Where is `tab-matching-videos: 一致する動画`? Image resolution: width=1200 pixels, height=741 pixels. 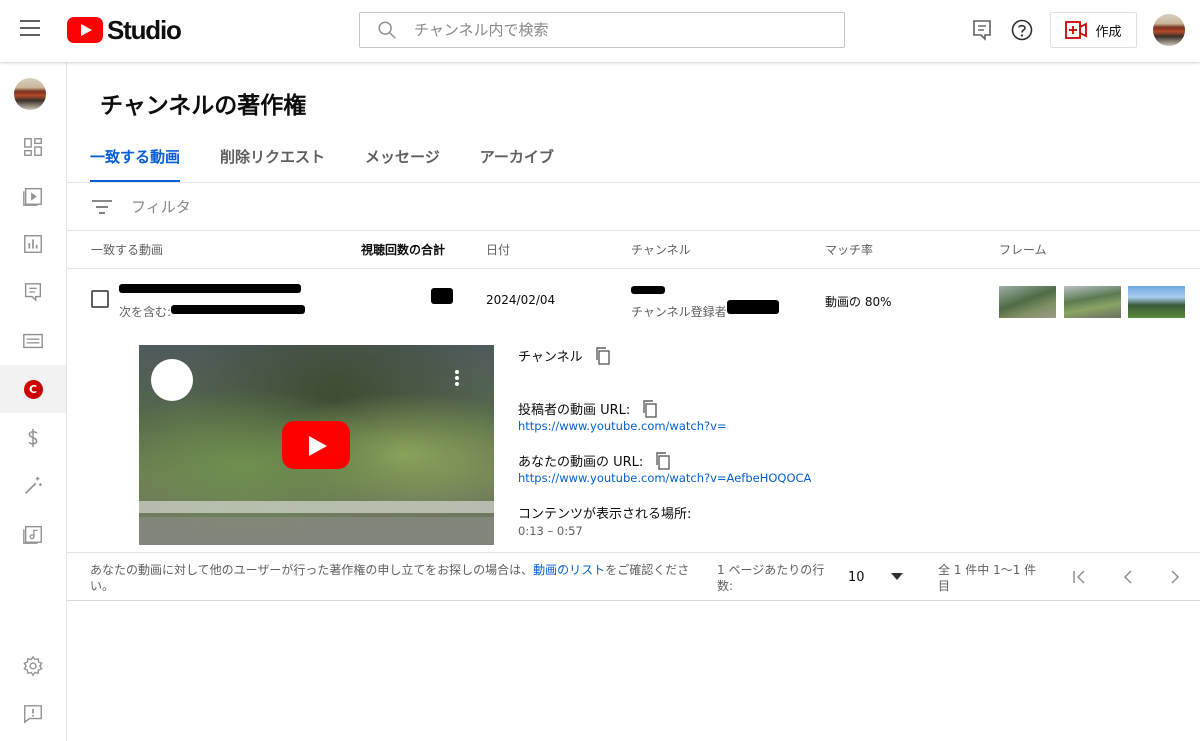 tab-matching-videos: 一致する動画 is located at coordinates (135, 164).